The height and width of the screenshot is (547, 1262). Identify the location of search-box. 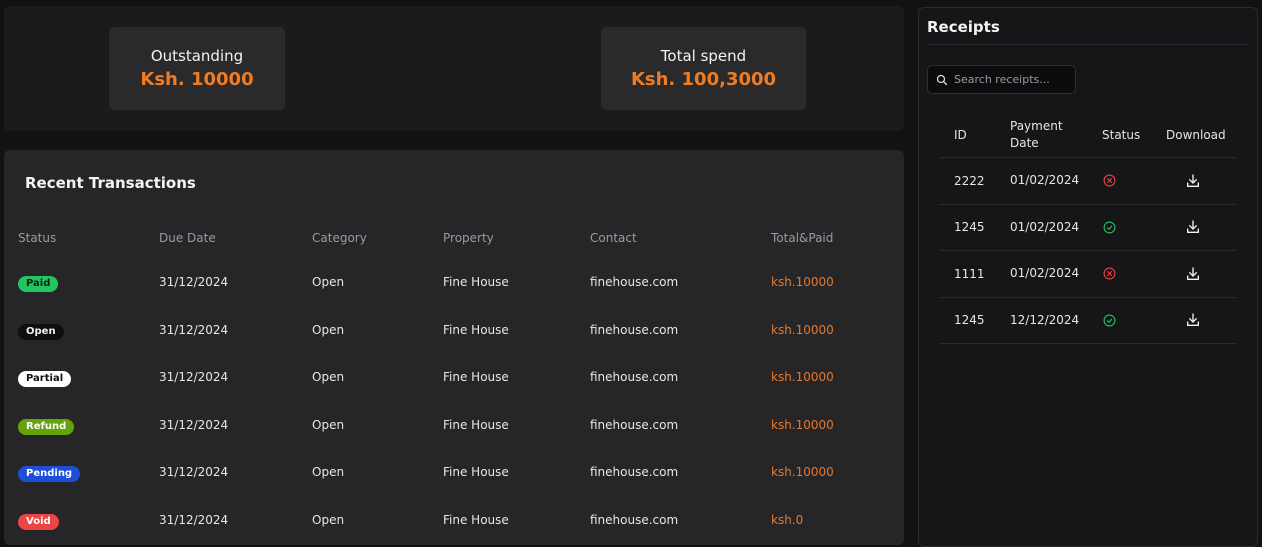
(1001, 79).